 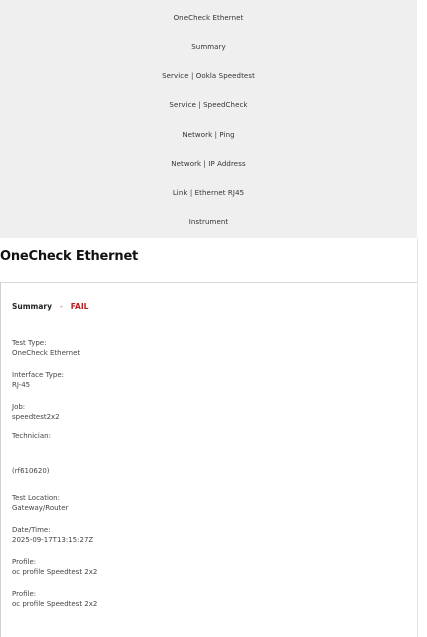 I want to click on nav-item-ethernet-rj45: Link | Ethernet RJ45, so click(x=208, y=193).